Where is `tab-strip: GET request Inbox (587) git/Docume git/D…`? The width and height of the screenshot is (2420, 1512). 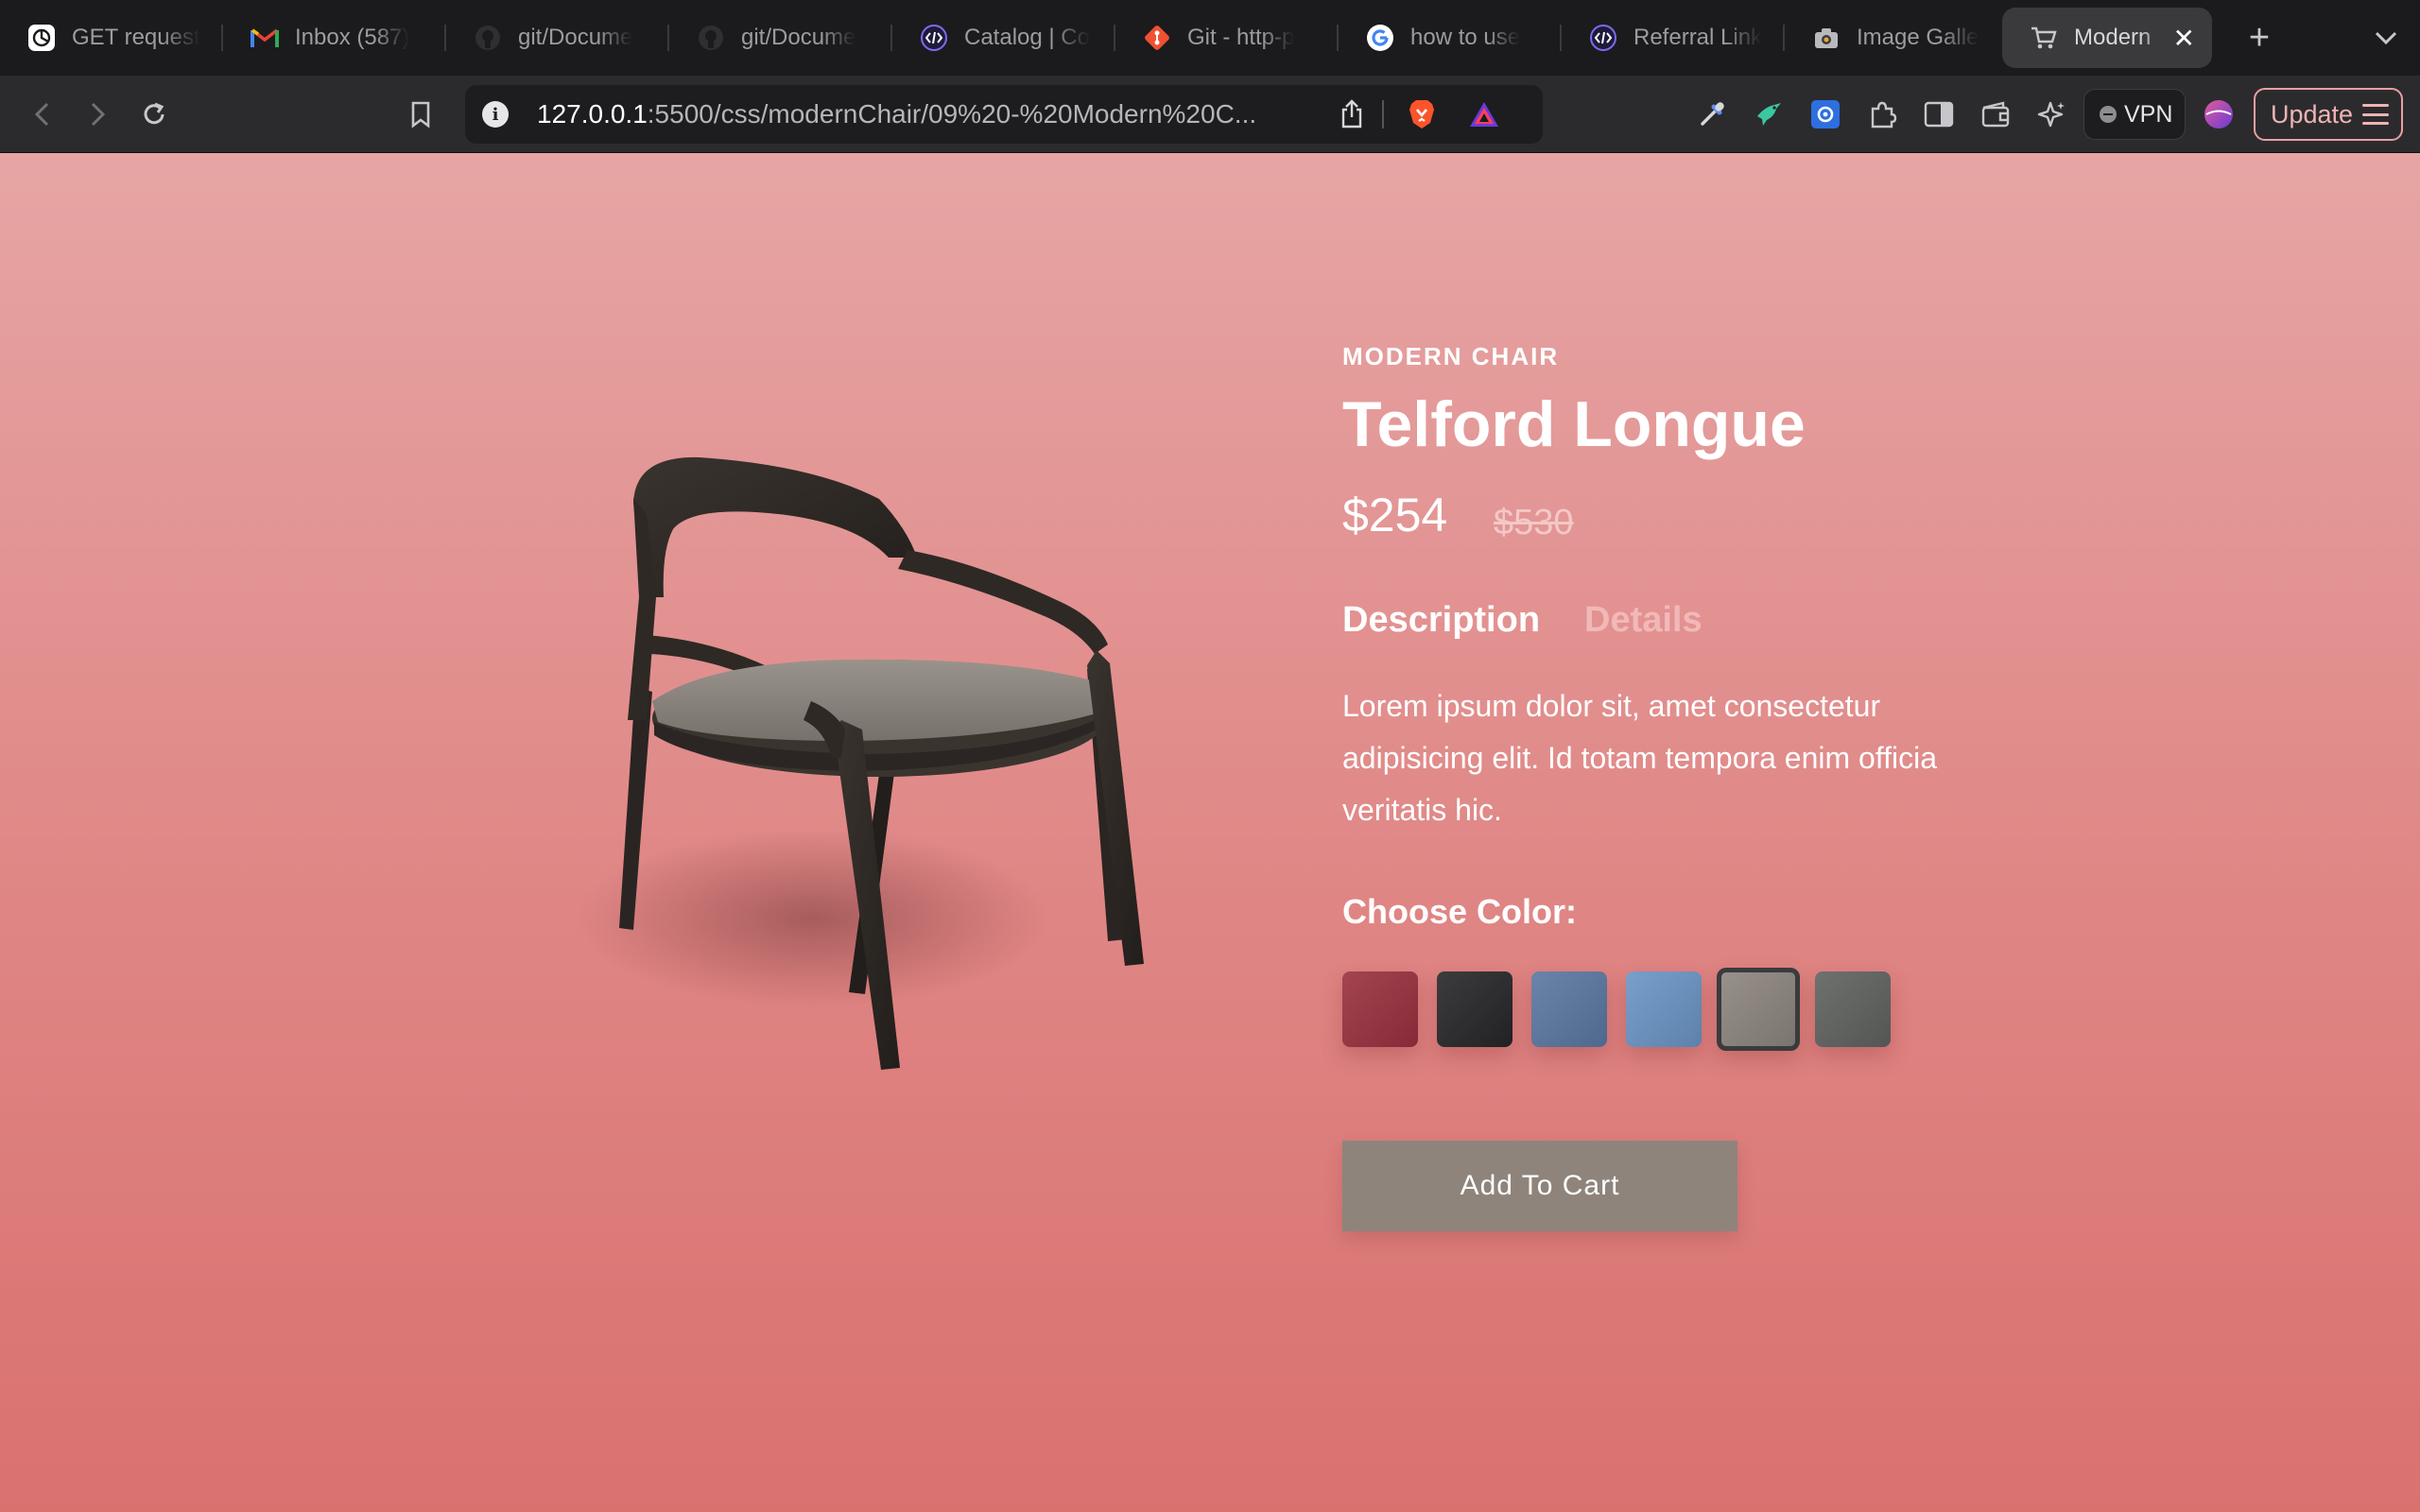 tab-strip: GET request Inbox (587) git/Docume git/D… is located at coordinates (1210, 38).